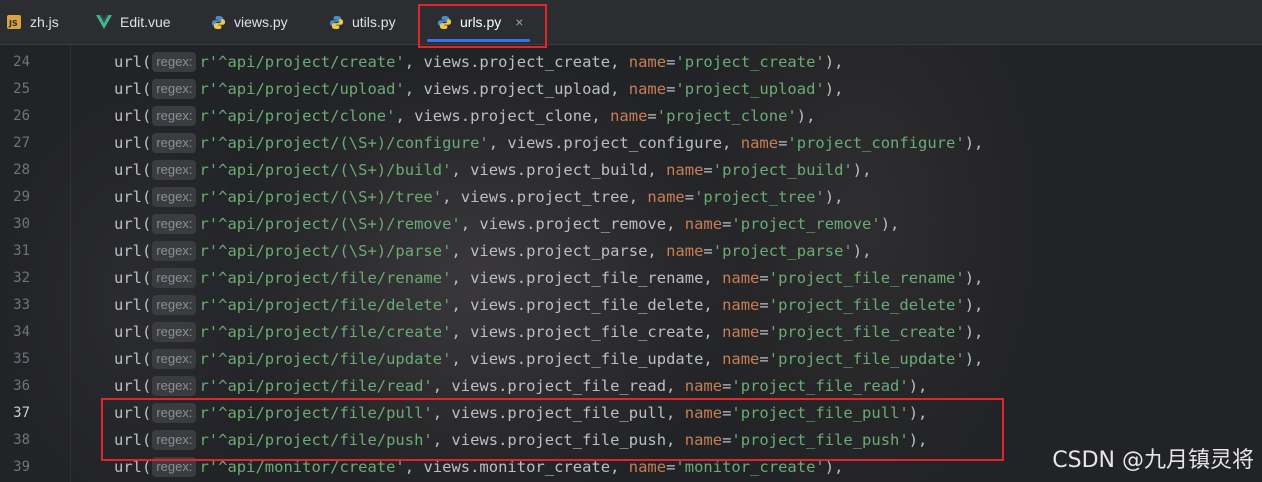  Describe the element at coordinates (726, 115) in the screenshot. I see `name-string: 'project_clone'` at that location.